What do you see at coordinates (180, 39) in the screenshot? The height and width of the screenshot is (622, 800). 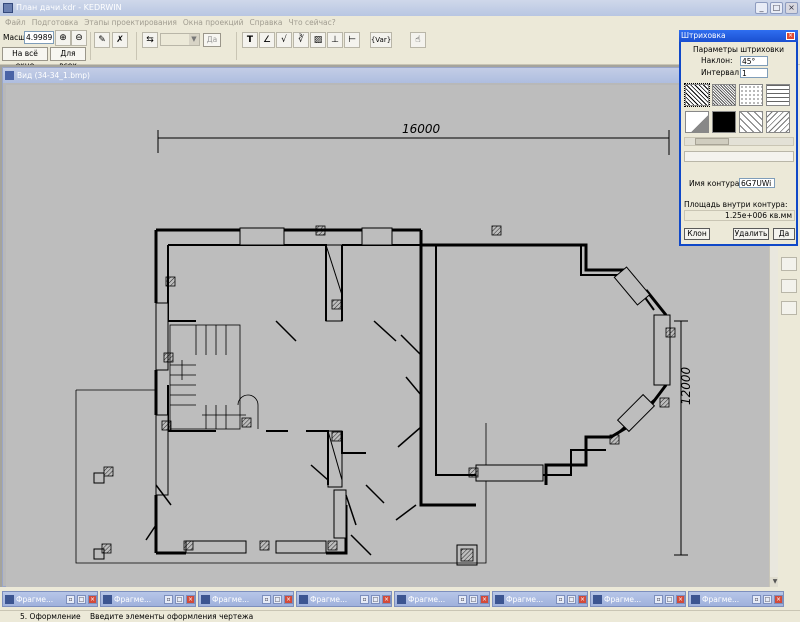 I see `layer-combo: ▼` at bounding box center [180, 39].